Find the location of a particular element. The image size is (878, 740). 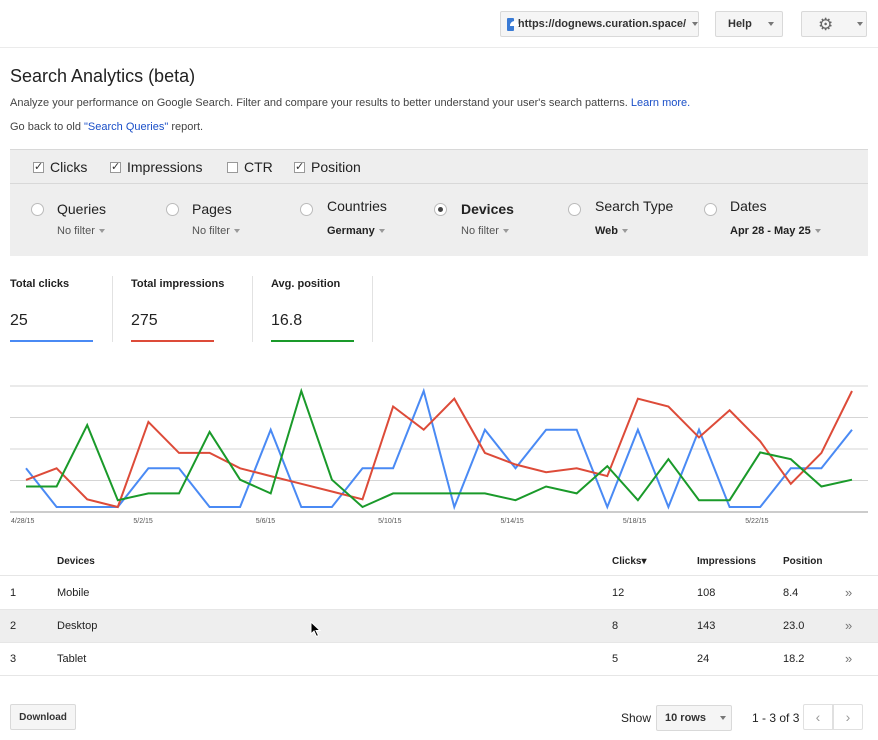

total-value: 25 is located at coordinates (19, 320).